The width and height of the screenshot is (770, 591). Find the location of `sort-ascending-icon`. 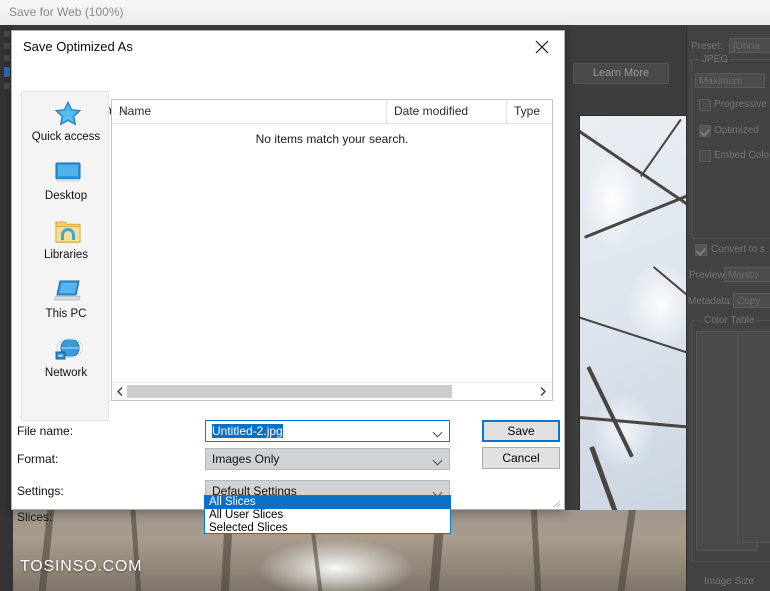

sort-ascending-icon is located at coordinates (123, 109).